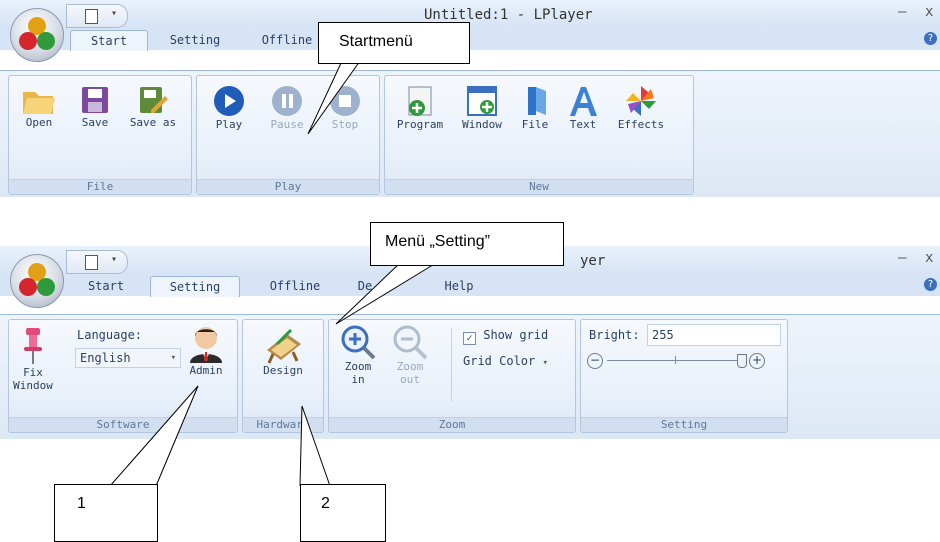 The image size is (940, 542). I want to click on admin-label: Admin, so click(206, 370).